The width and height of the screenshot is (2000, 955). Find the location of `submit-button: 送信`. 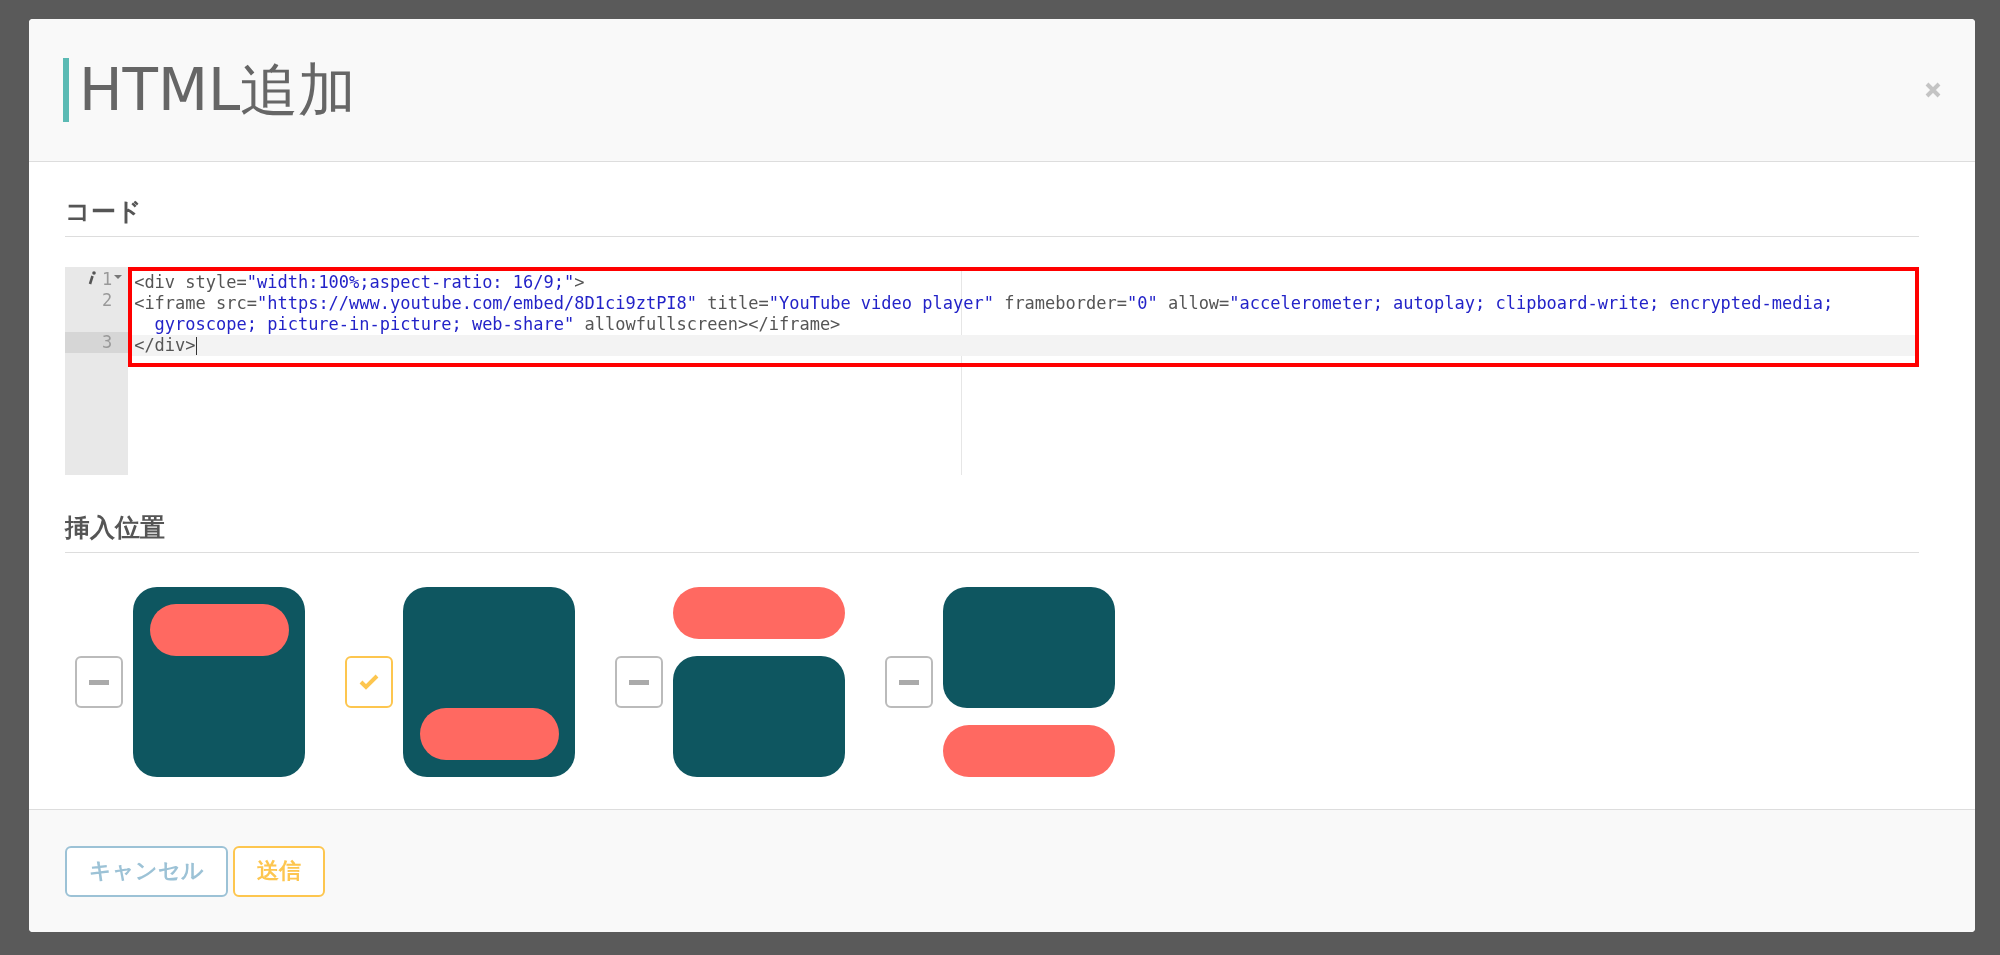

submit-button: 送信 is located at coordinates (279, 871).